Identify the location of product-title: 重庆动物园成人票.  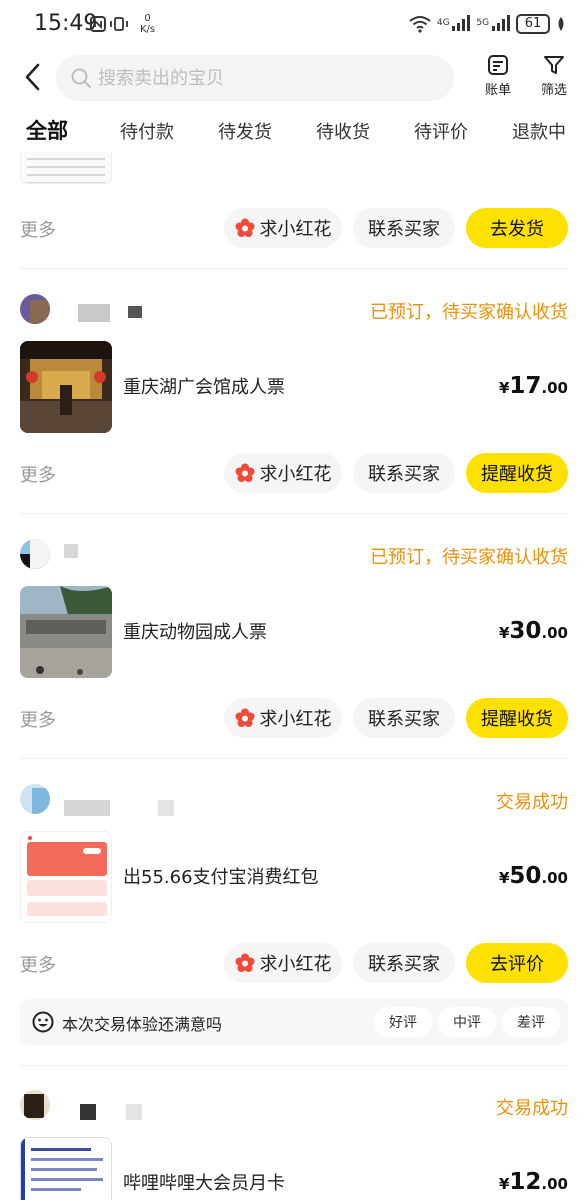
(195, 632).